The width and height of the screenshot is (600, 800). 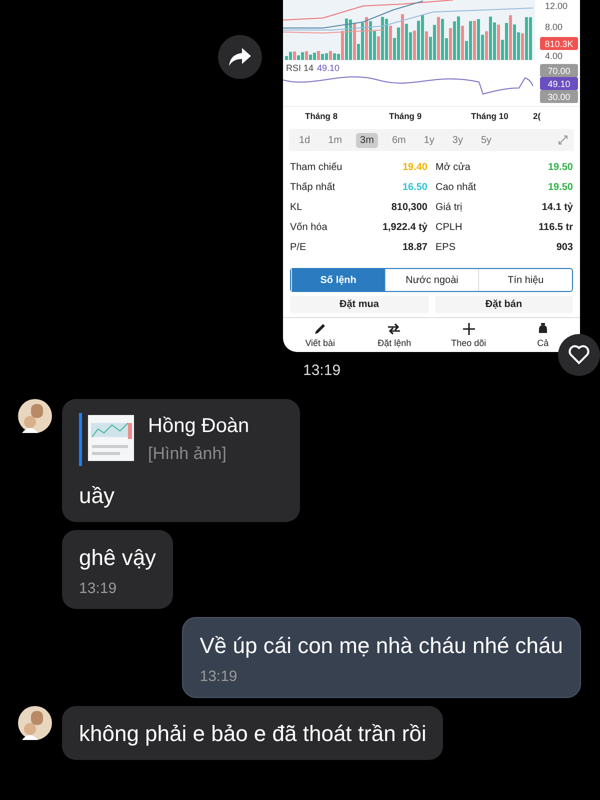 I want to click on rsi-label: 30.00, so click(x=559, y=96).